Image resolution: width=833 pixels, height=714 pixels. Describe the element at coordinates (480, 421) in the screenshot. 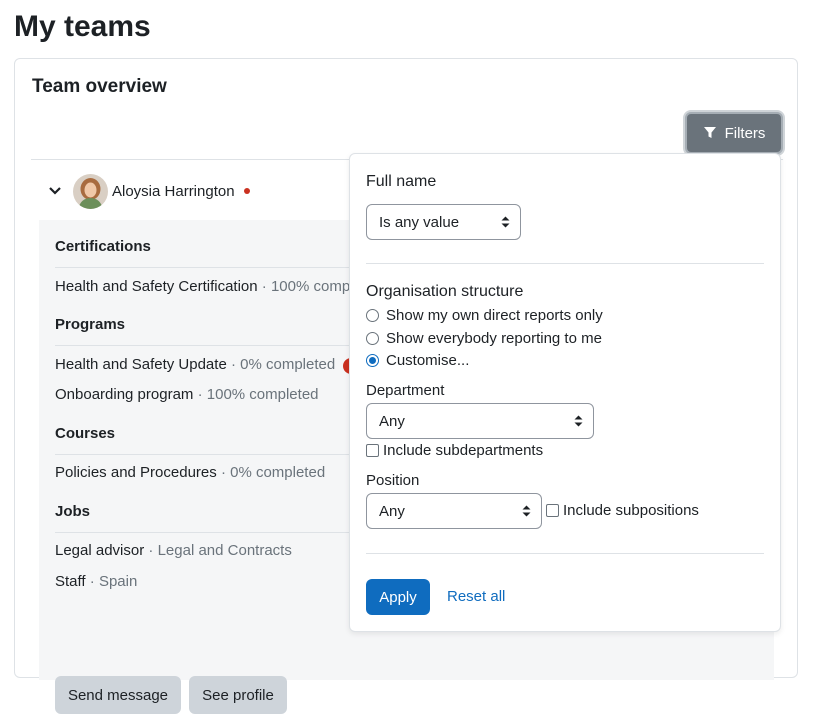

I see `department-select: Any` at that location.